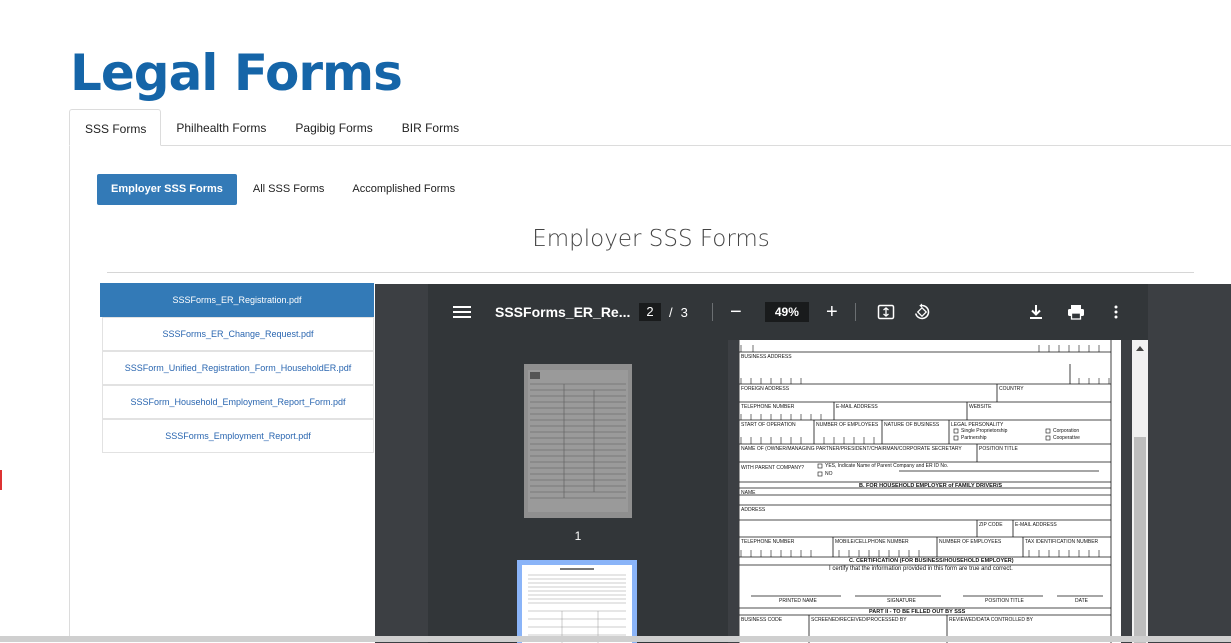 This screenshot has width=1231, height=643. I want to click on zoom-input: 49%, so click(786, 312).